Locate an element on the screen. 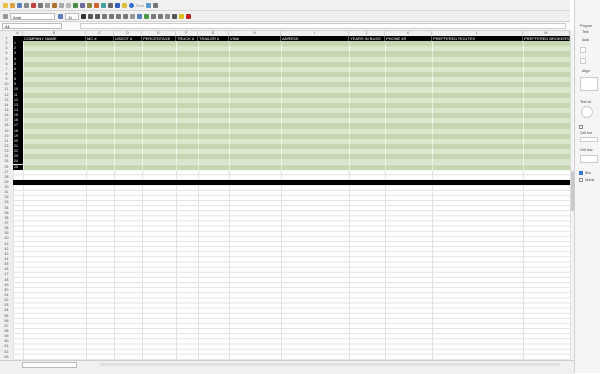 The width and height of the screenshot is (600, 374). column-title: PREFFERED BROKERS is located at coordinates (546, 38).